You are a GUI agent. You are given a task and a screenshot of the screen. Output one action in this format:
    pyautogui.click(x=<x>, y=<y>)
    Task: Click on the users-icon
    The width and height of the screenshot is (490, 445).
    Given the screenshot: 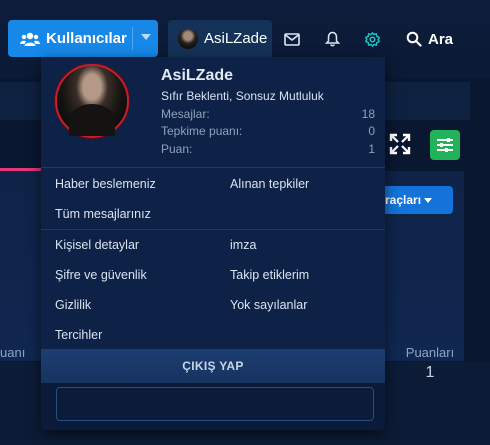 What is the action you would take?
    pyautogui.click(x=30, y=39)
    